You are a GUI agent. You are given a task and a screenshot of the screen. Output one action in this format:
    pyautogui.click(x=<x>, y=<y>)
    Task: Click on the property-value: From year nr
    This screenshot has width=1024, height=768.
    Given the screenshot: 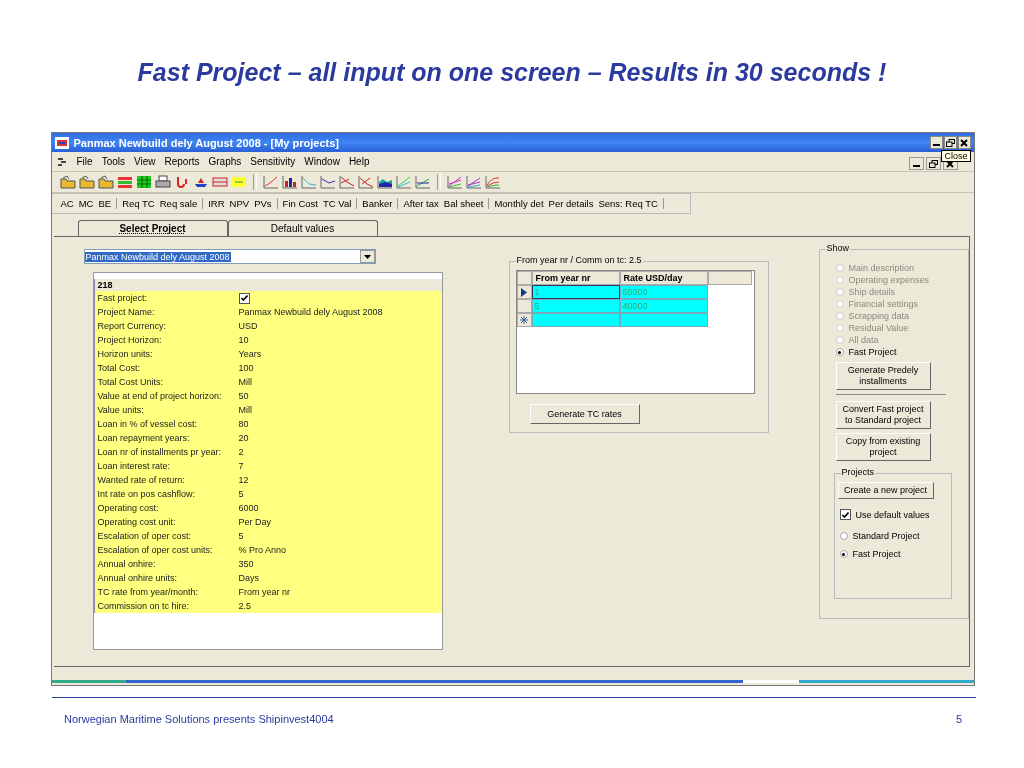 What is the action you would take?
    pyautogui.click(x=264, y=592)
    